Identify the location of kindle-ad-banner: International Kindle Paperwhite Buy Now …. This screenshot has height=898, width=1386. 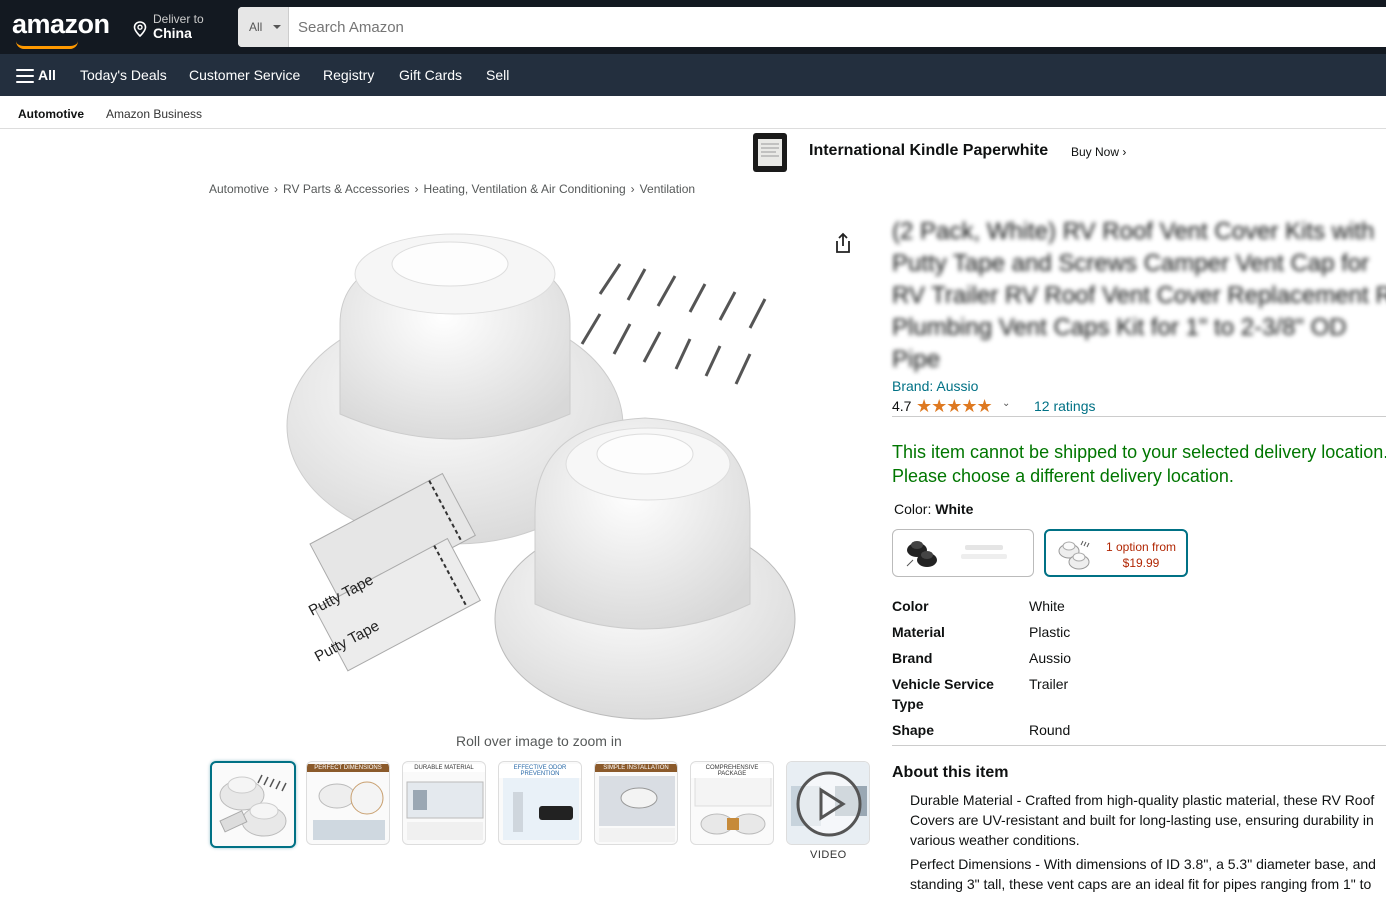
(950, 152).